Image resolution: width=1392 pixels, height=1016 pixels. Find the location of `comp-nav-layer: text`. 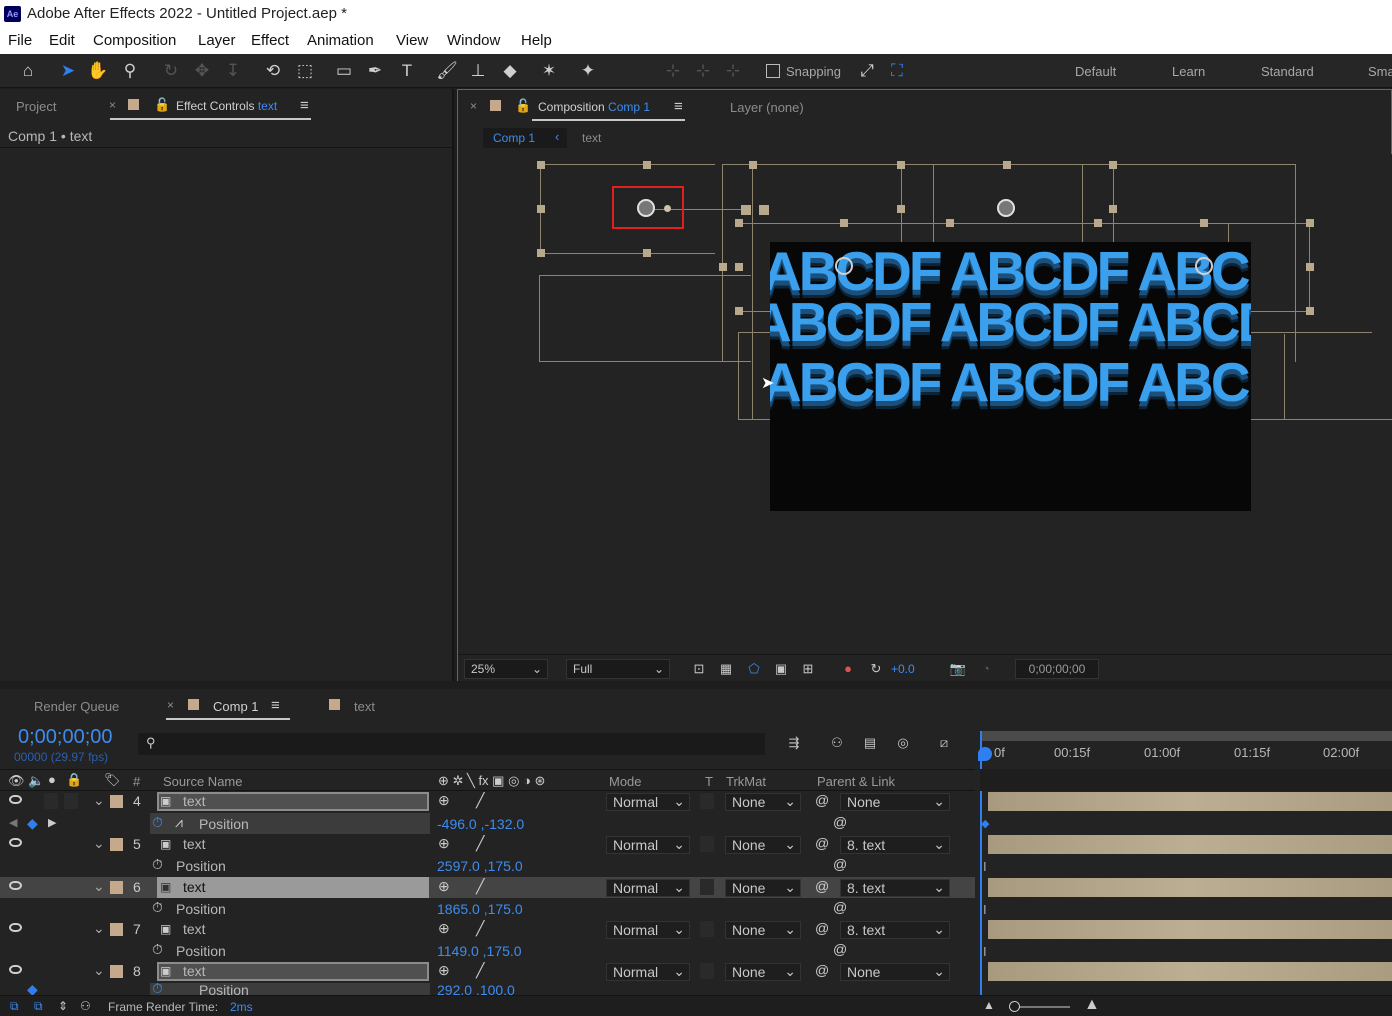

comp-nav-layer: text is located at coordinates (591, 138).